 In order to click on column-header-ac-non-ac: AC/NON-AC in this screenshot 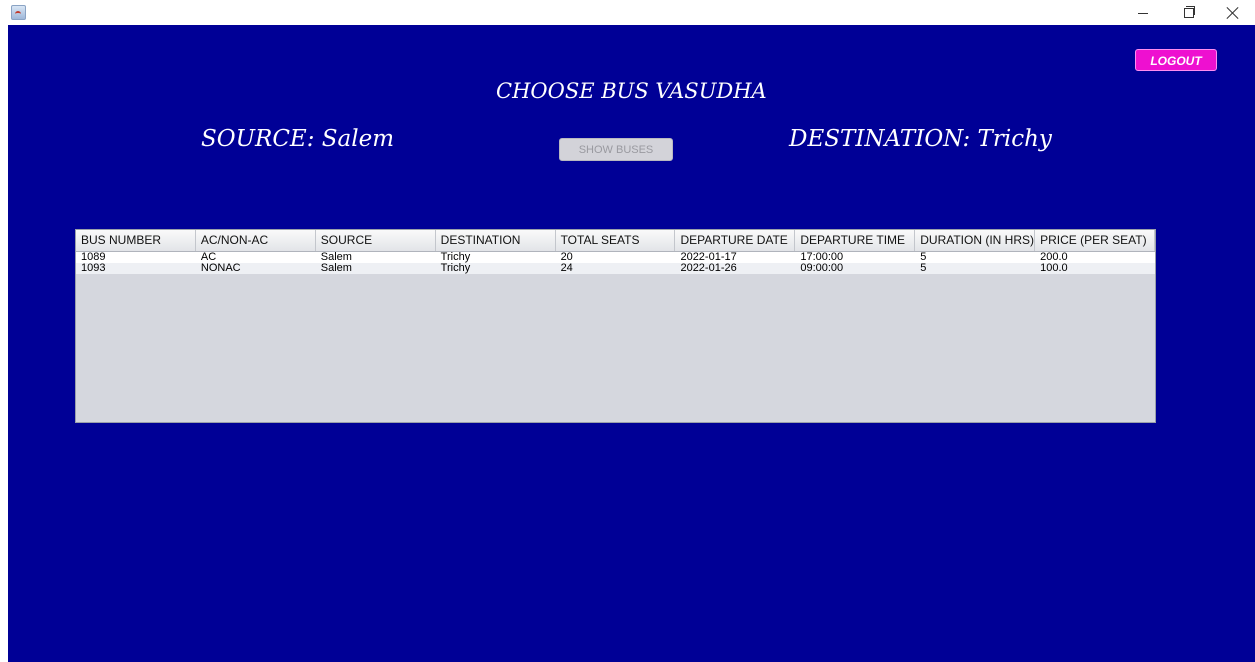, I will do `click(256, 240)`.